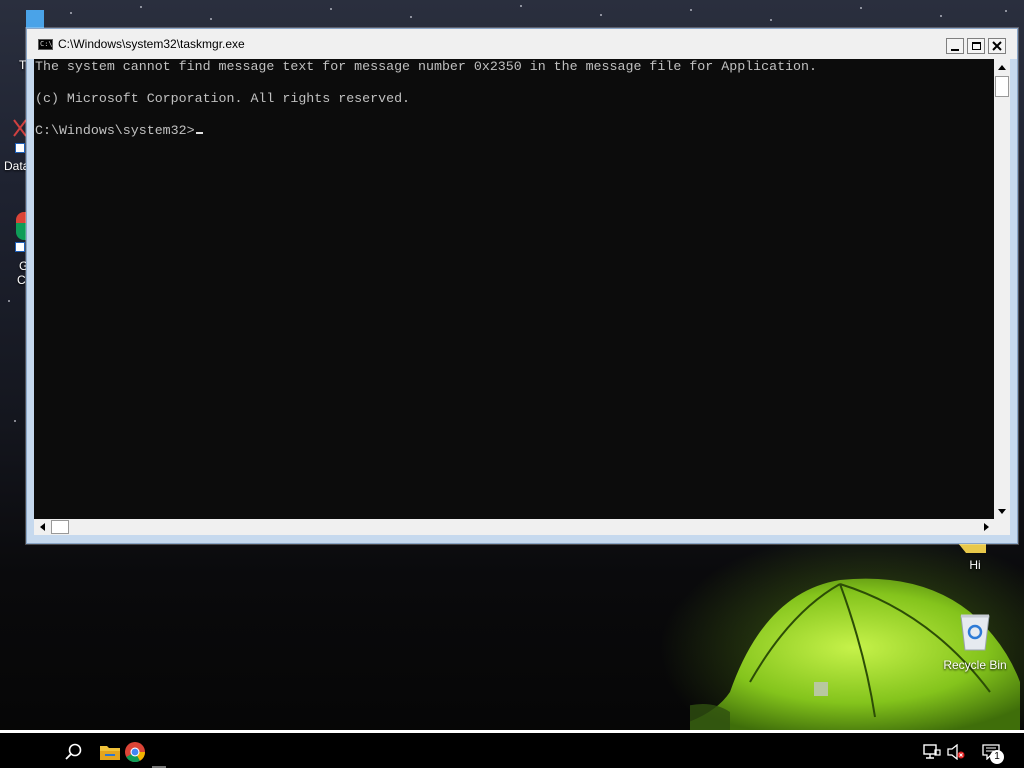 Image resolution: width=1024 pixels, height=768 pixels. I want to click on arrow-left-icon, so click(42, 527).